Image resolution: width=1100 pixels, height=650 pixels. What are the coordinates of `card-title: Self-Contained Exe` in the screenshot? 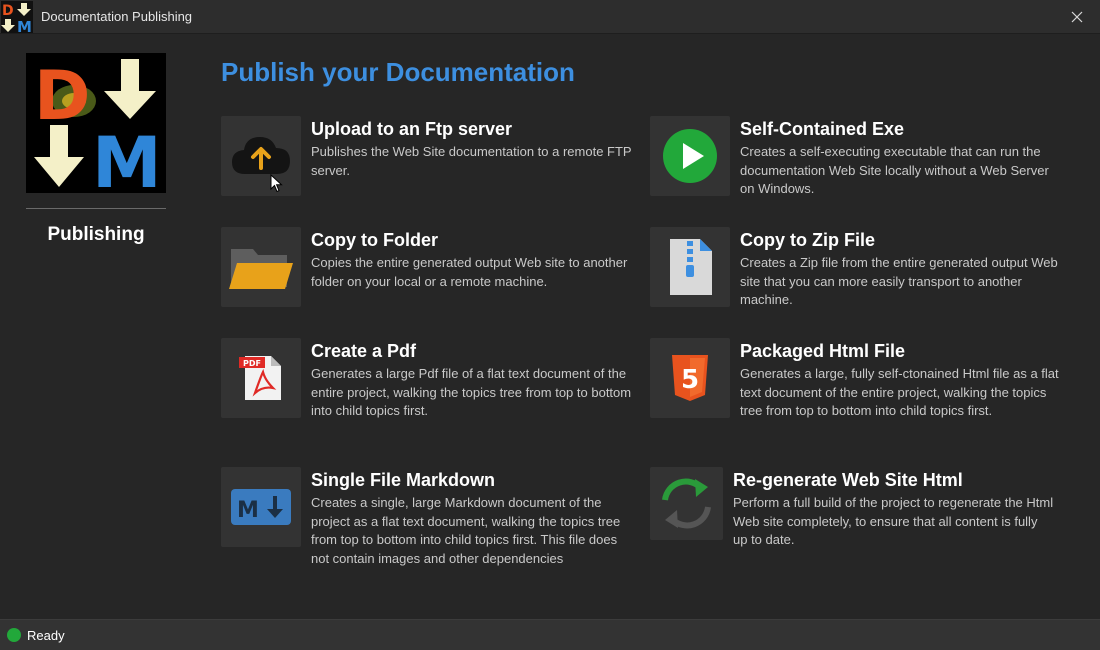 It's located at (822, 129).